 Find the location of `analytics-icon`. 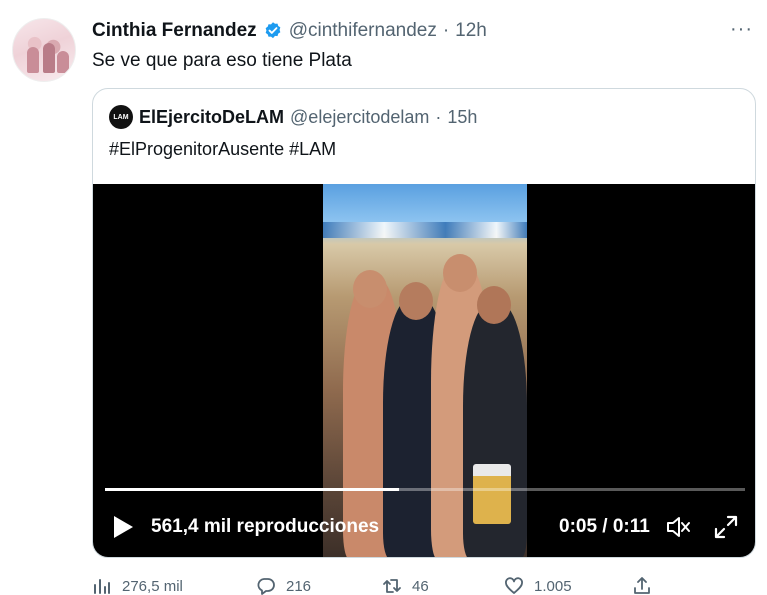

analytics-icon is located at coordinates (102, 586).